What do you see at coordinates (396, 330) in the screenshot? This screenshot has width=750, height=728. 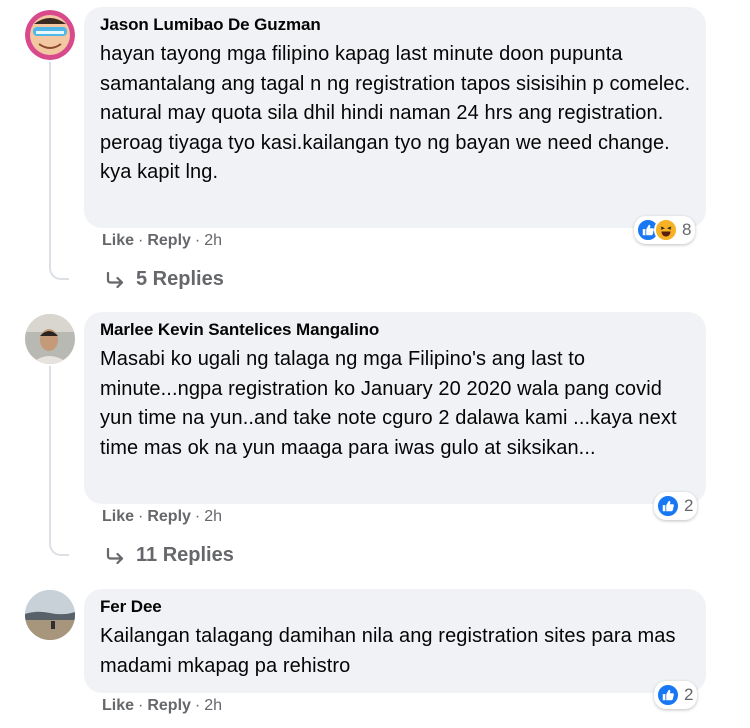 I see `comment-author: Marlee Kevin Santelices Mangalino` at bounding box center [396, 330].